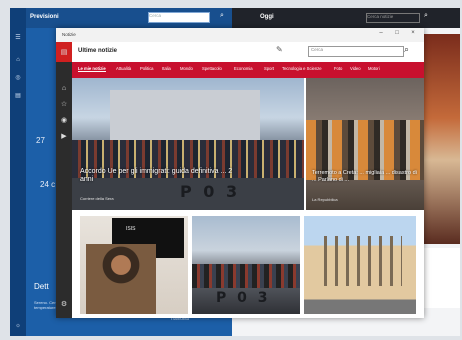 This screenshot has height=340, width=462. Describe the element at coordinates (243, 298) in the screenshot. I see `card-hull-marking: P 0 3` at that location.